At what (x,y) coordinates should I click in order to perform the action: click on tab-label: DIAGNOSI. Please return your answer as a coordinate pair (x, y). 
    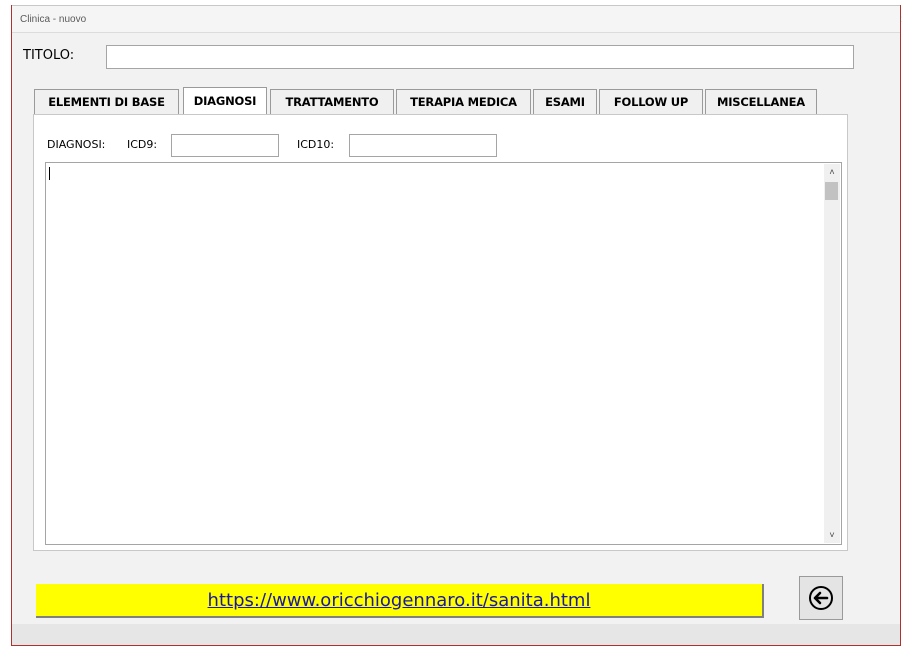
    Looking at the image, I should click on (225, 101).